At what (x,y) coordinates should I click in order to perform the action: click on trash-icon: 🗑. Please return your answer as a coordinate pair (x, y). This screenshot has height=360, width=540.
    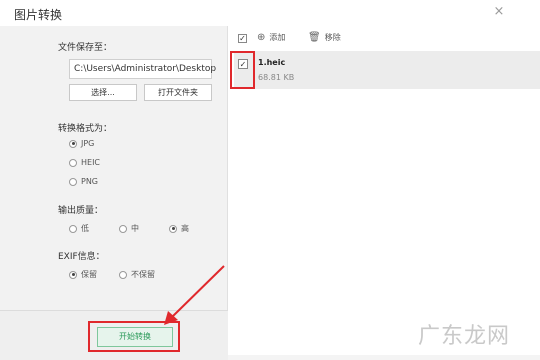
    Looking at the image, I should click on (314, 37).